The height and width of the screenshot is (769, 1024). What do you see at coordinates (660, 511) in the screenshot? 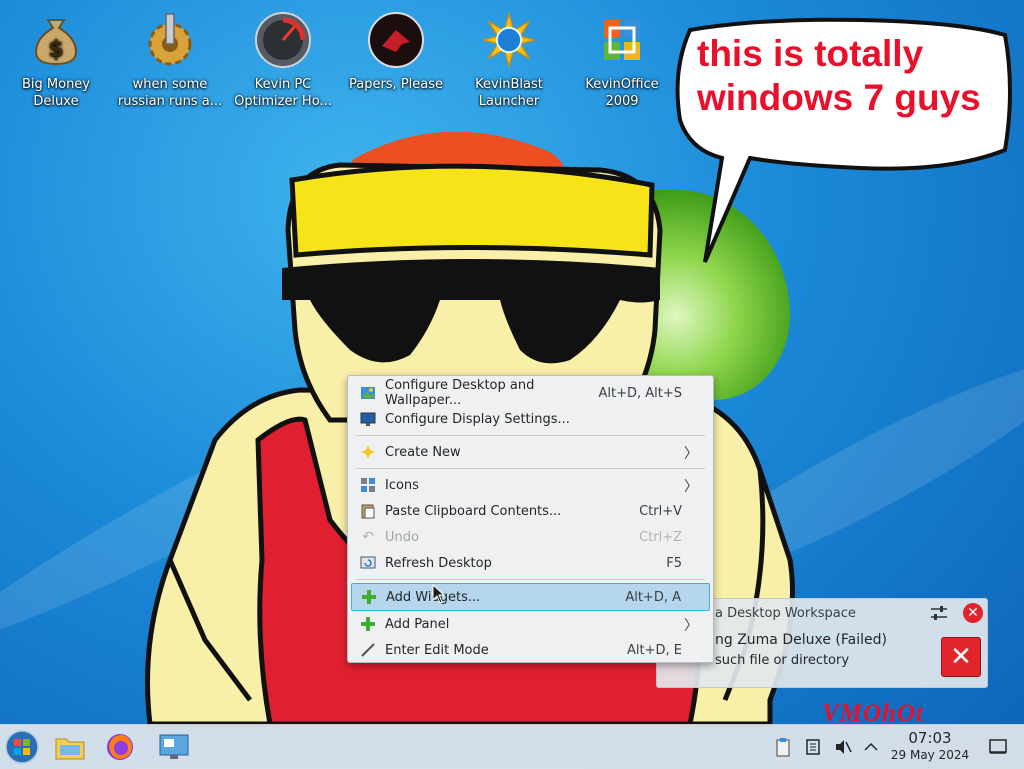
I see `menu-item-shortcut: Ctrl+V` at bounding box center [660, 511].